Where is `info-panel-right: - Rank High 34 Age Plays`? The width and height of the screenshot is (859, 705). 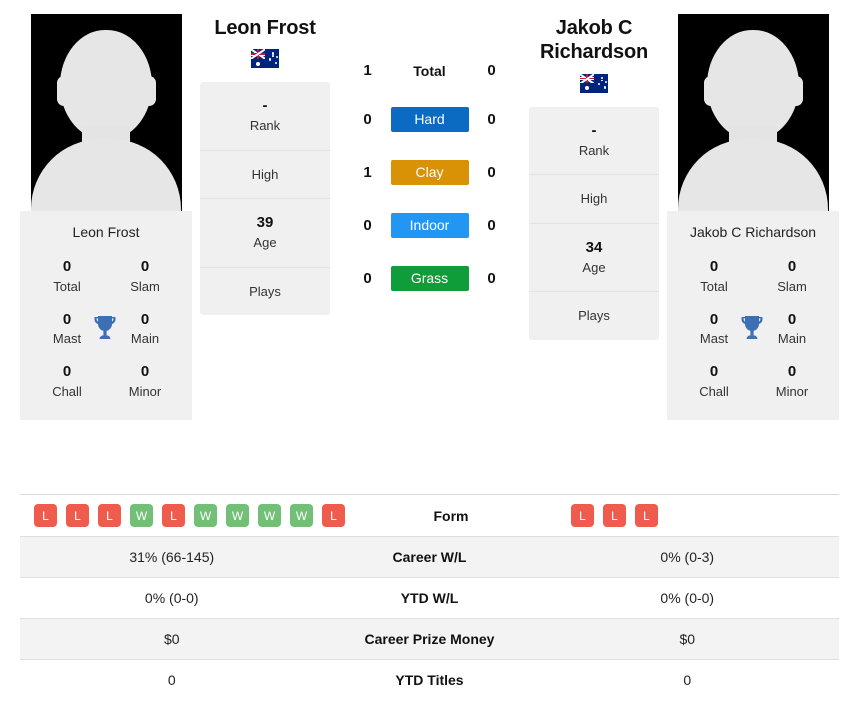
info-panel-right: - Rank High 34 Age Plays is located at coordinates (594, 223).